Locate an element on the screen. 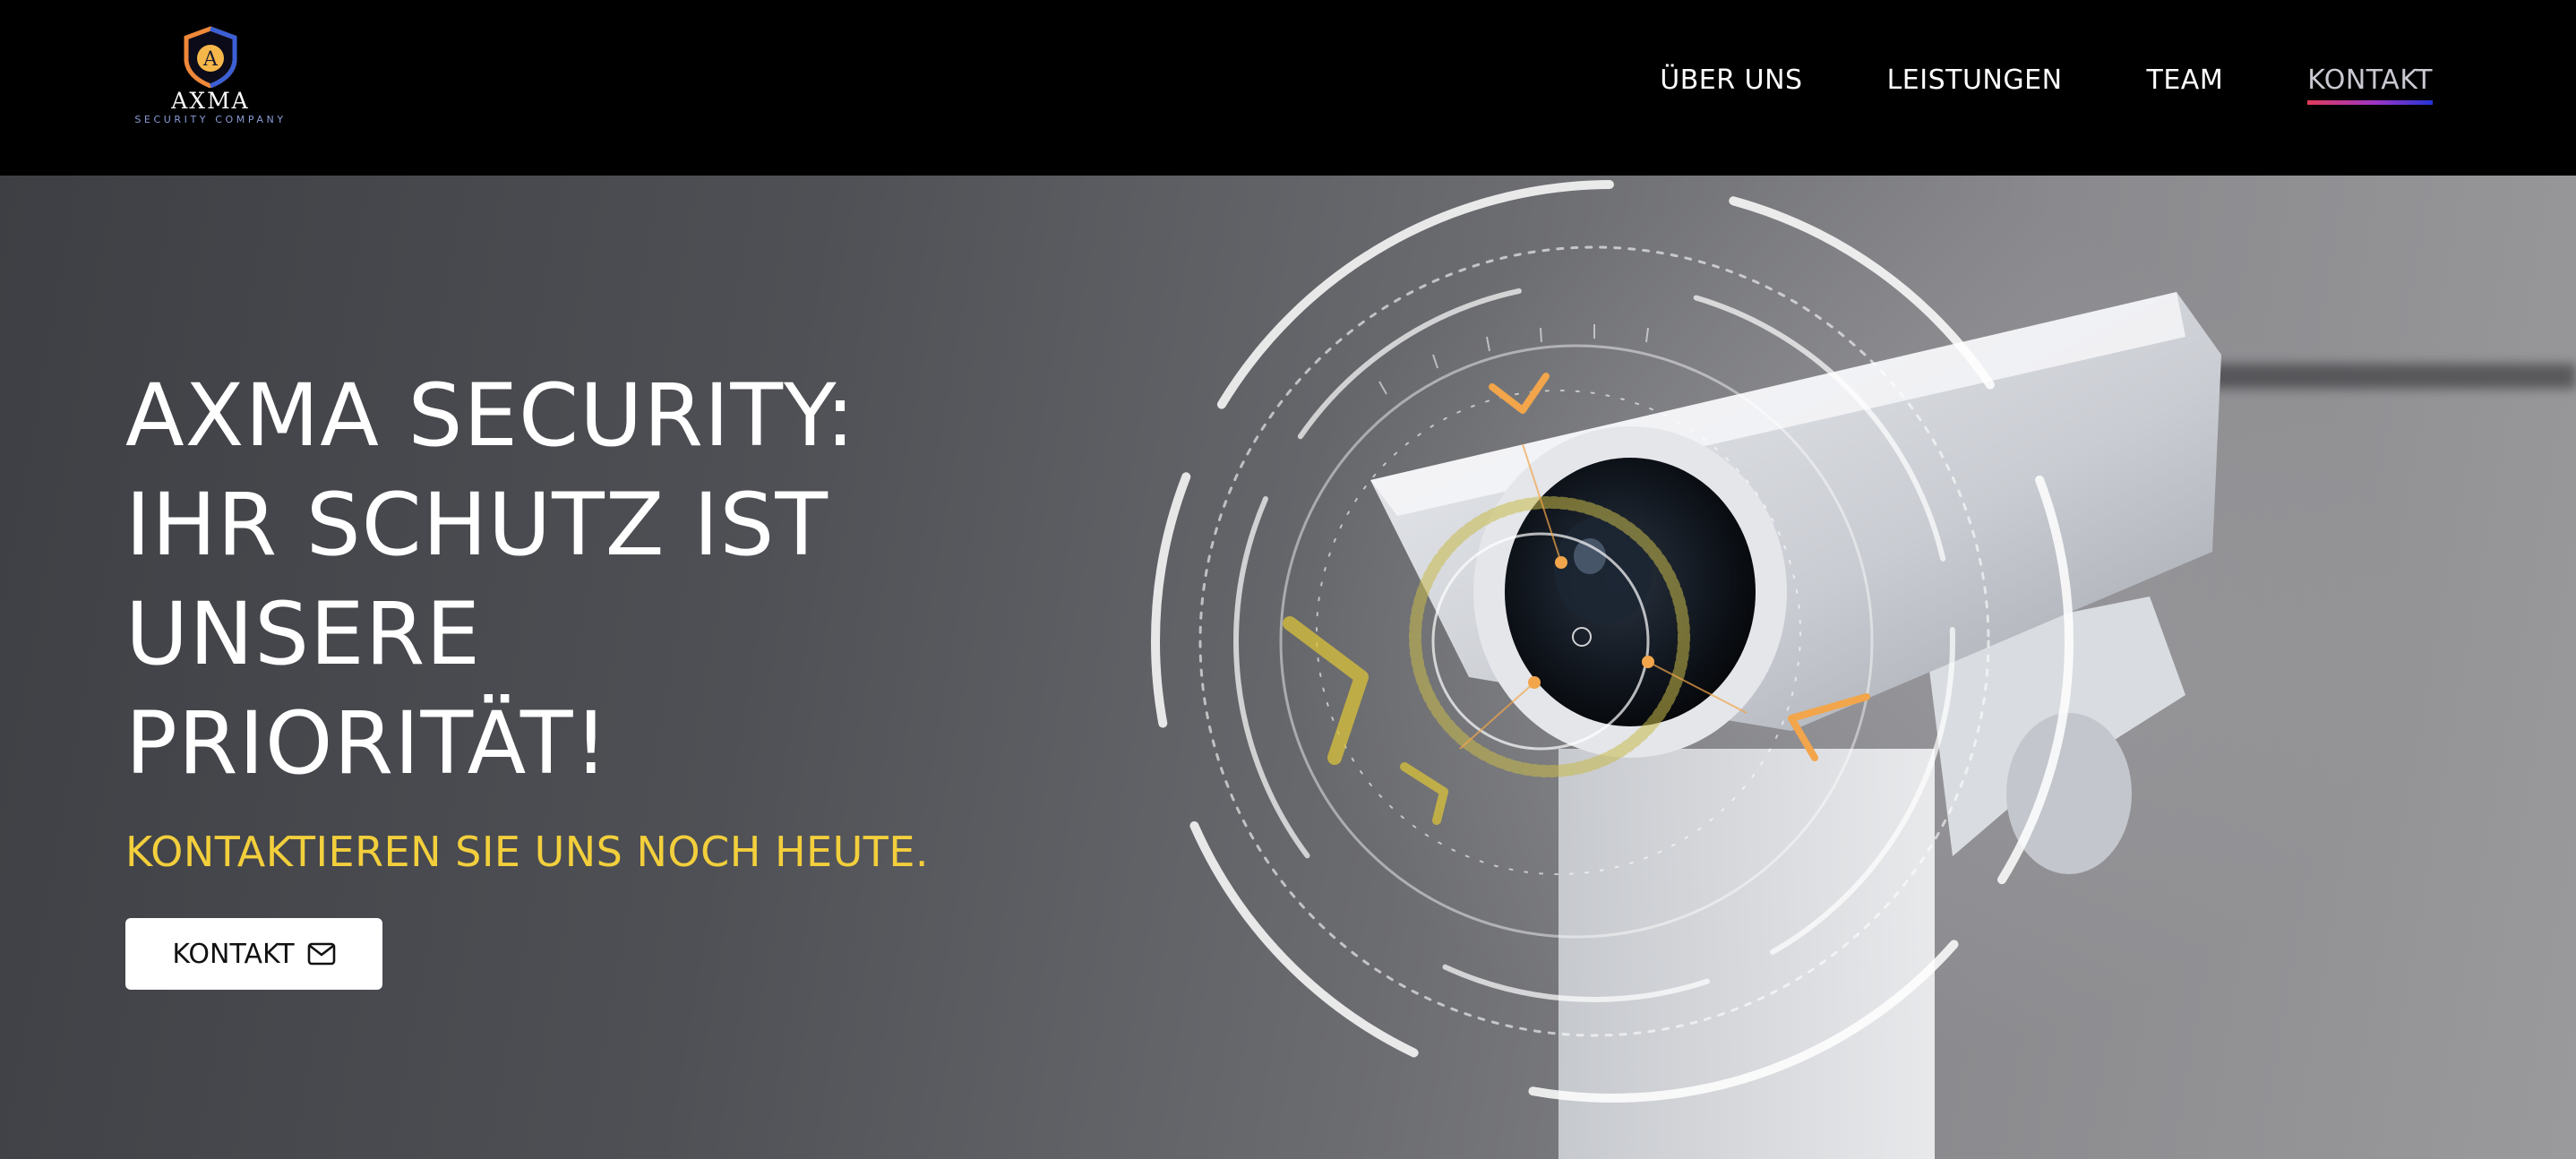  mail-icon is located at coordinates (321, 954).